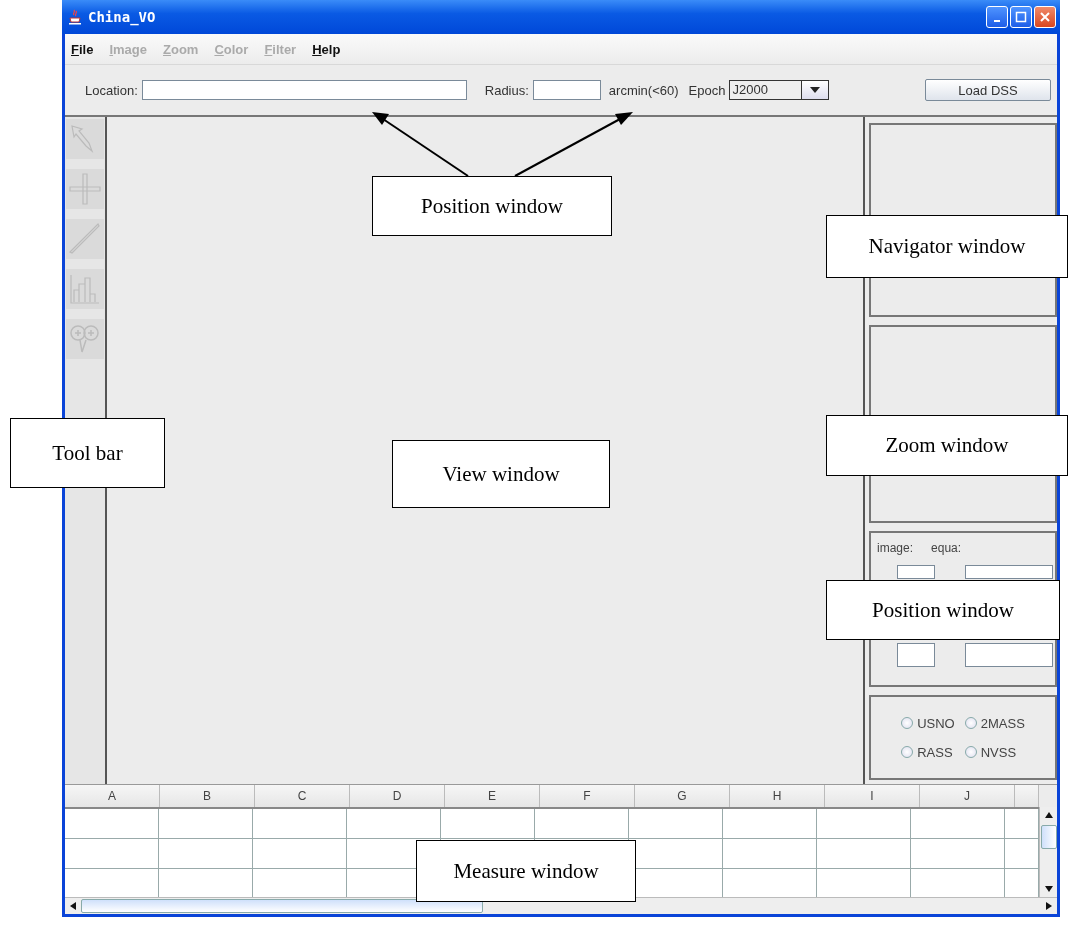 The image size is (1080, 927). Describe the element at coordinates (587, 796) in the screenshot. I see `column-header: F` at that location.